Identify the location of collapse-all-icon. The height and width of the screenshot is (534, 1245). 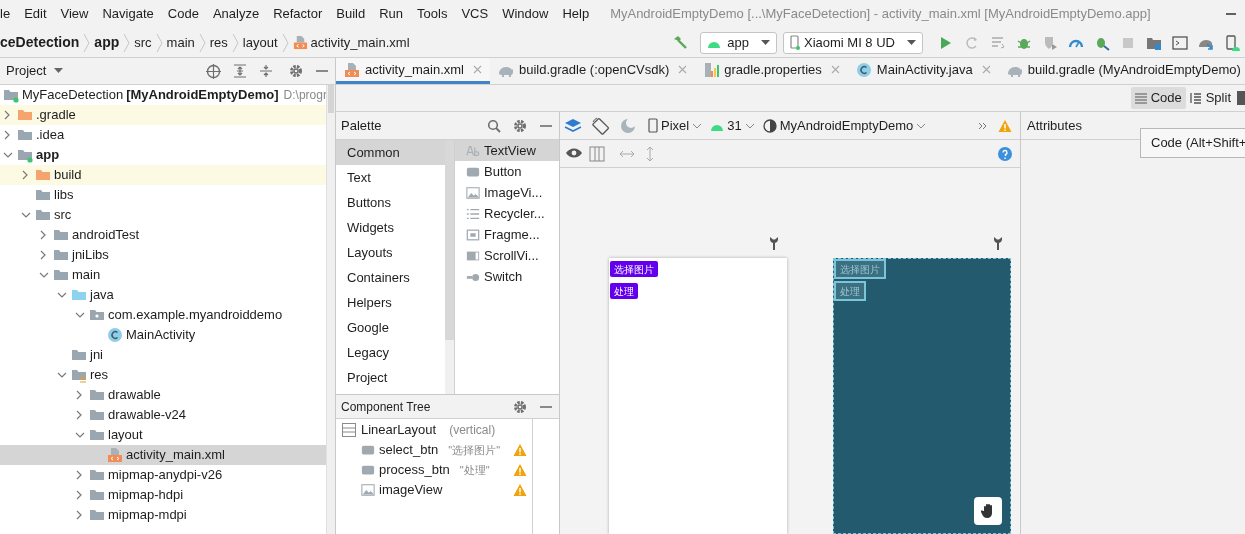
(266, 71).